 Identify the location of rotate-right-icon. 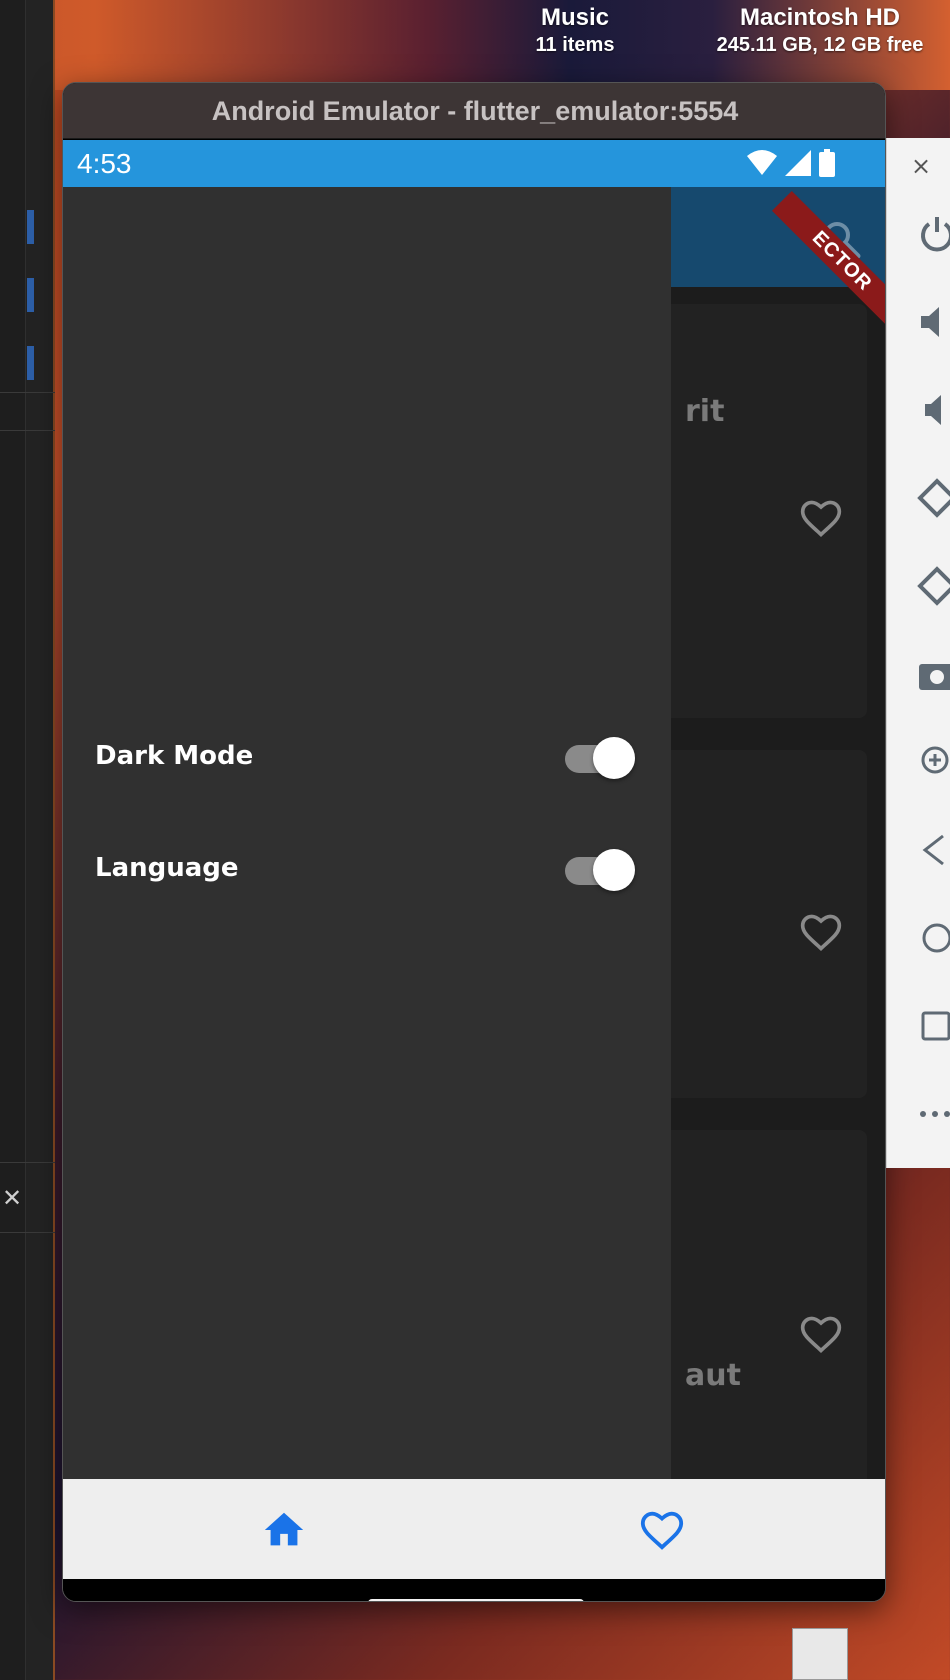
(933, 586).